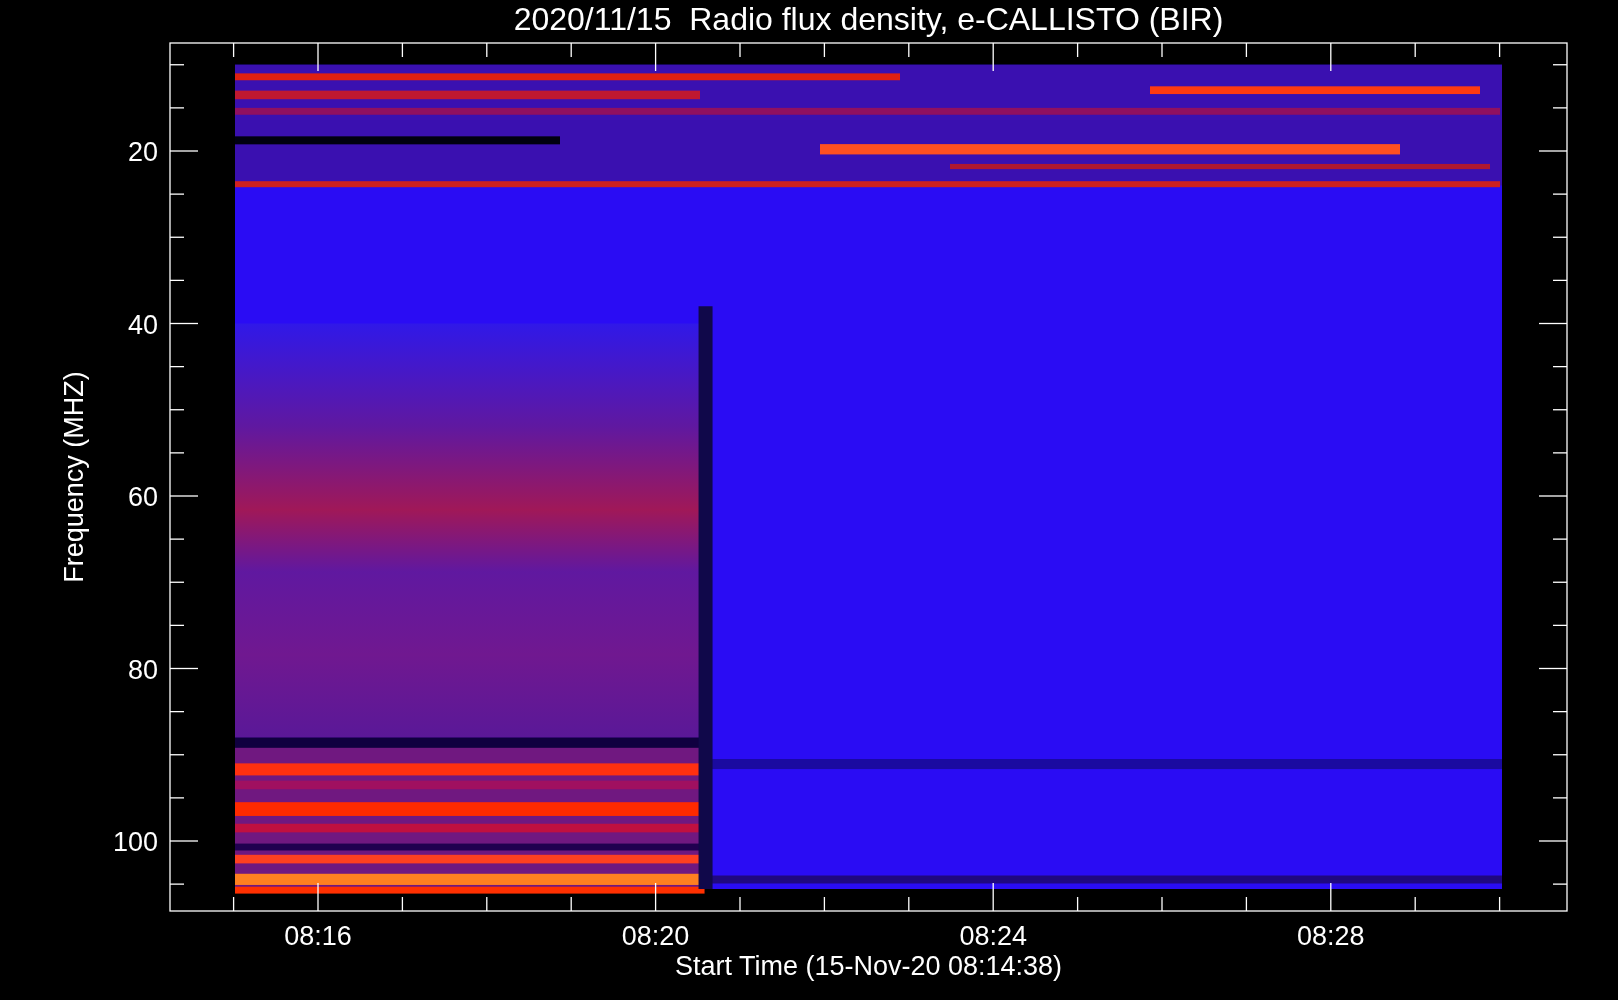 This screenshot has height=1000, width=1618. What do you see at coordinates (142, 497) in the screenshot?
I see `y-tick-label: 60` at bounding box center [142, 497].